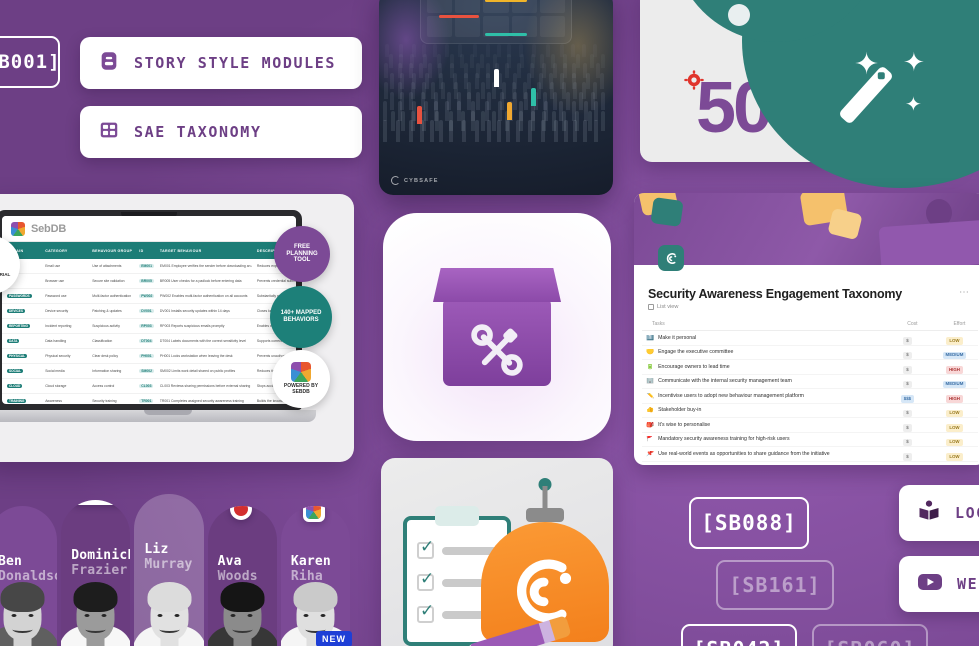 This screenshot has height=646, width=979. I want to click on feature-pill-story-style-modules: STORY STYLE MODULES, so click(221, 63).